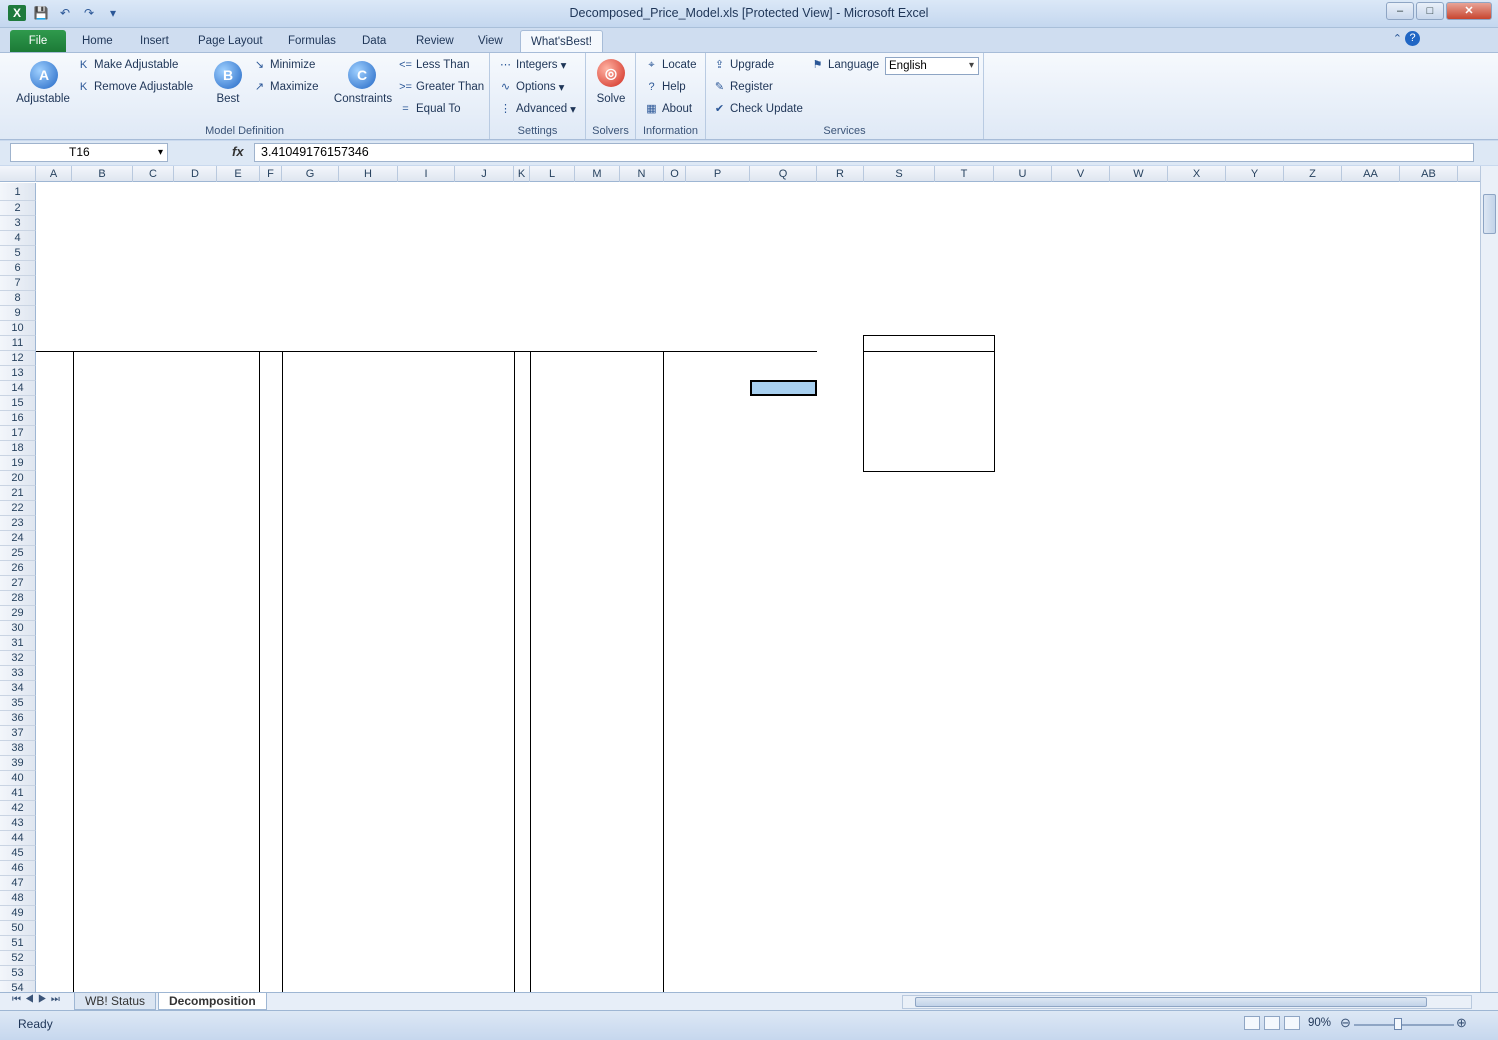  What do you see at coordinates (611, 99) in the screenshot?
I see `solve-button: Solve` at bounding box center [611, 99].